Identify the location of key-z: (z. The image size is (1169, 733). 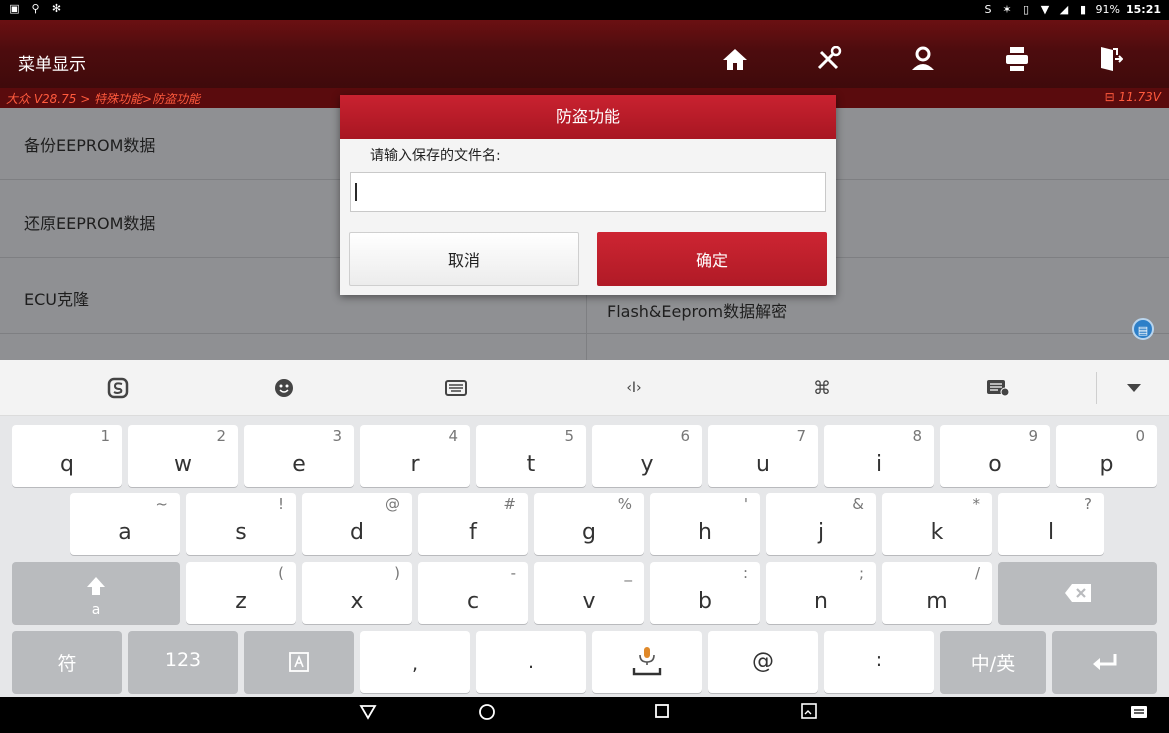
(241, 593).